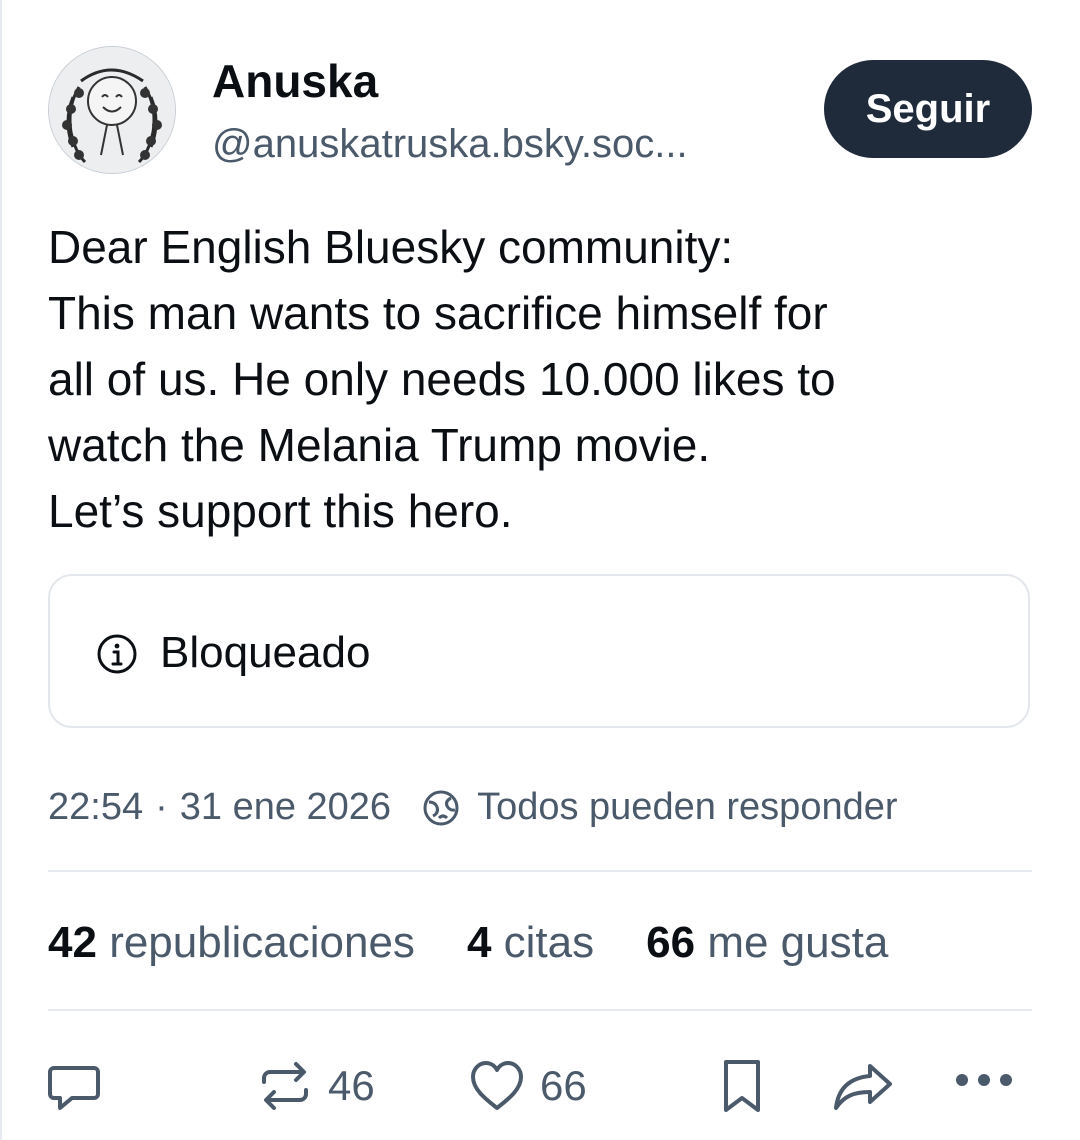 The width and height of the screenshot is (1080, 1140). I want to click on reposts-count: 42, so click(72, 942).